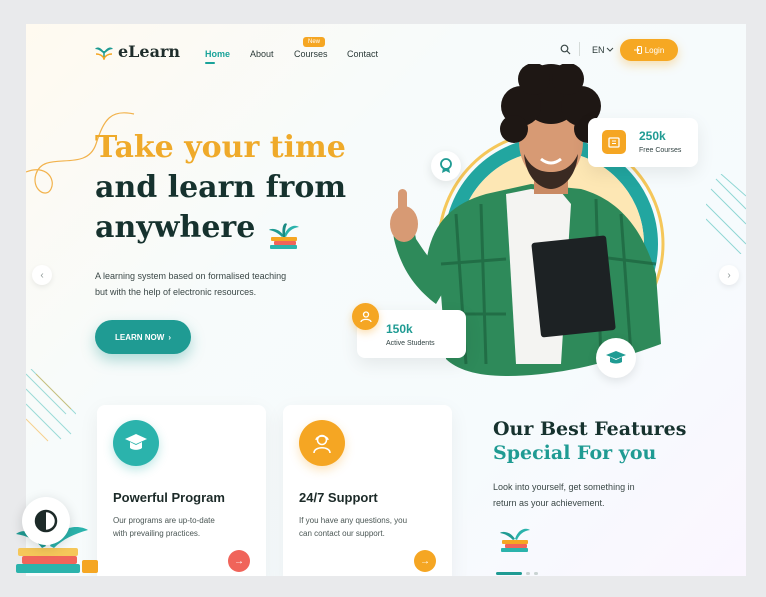  I want to click on features-description-line1: Look into yourself, get something in, so click(564, 487).